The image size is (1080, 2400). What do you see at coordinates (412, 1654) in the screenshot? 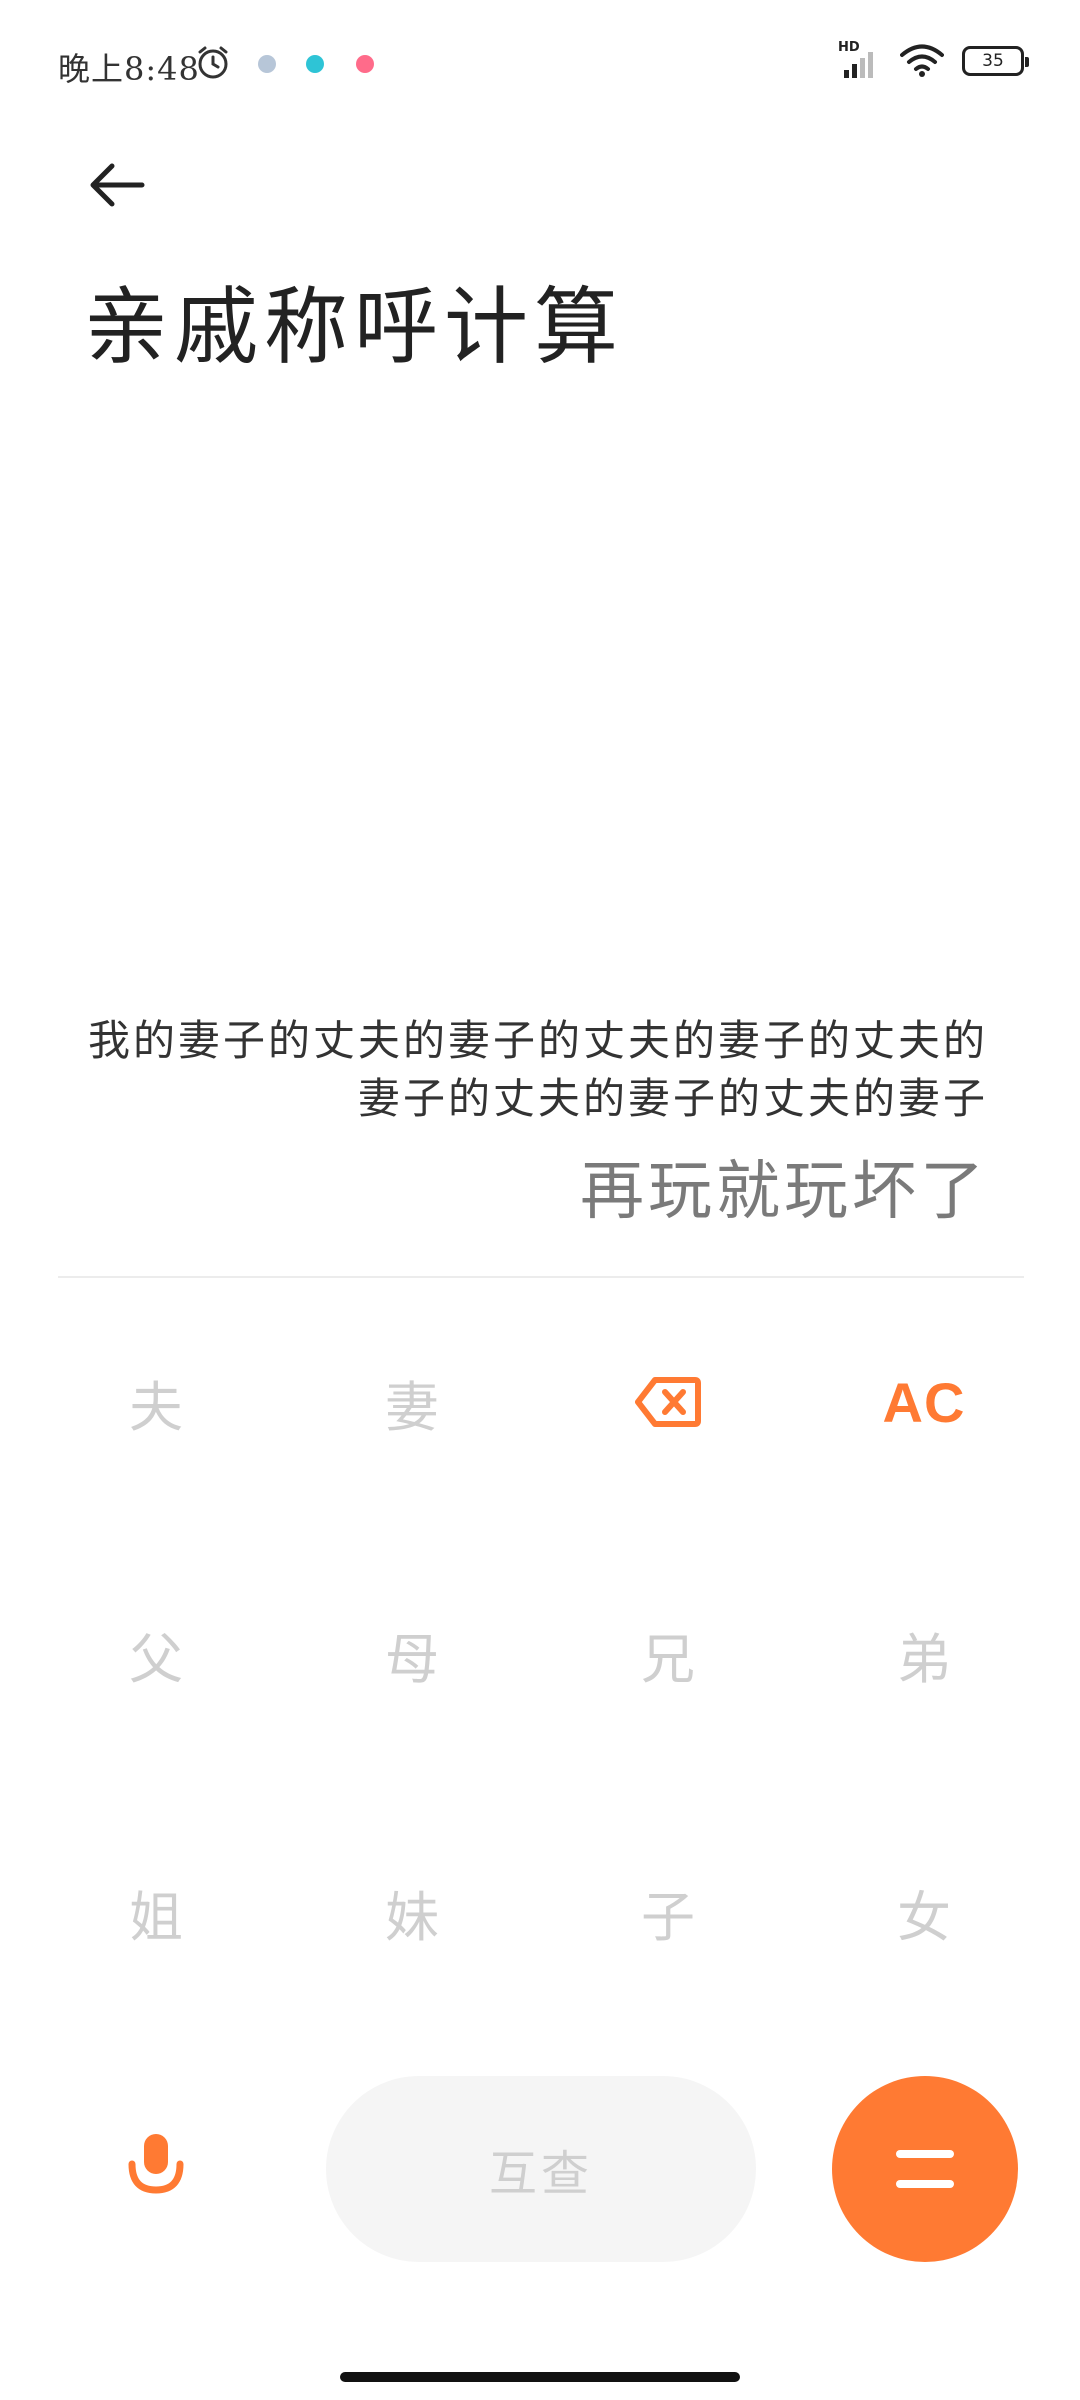
I see `key-mother: 母` at bounding box center [412, 1654].